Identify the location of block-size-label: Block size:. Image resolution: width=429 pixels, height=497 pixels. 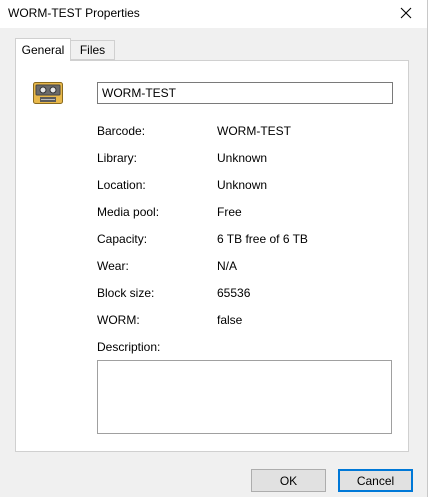
(126, 293).